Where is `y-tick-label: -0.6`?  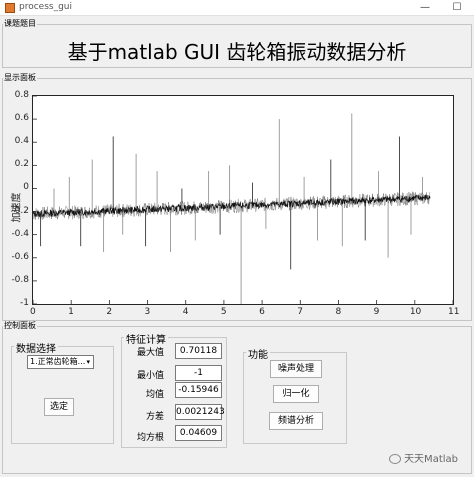
y-tick-label: -0.6 is located at coordinates (20, 256).